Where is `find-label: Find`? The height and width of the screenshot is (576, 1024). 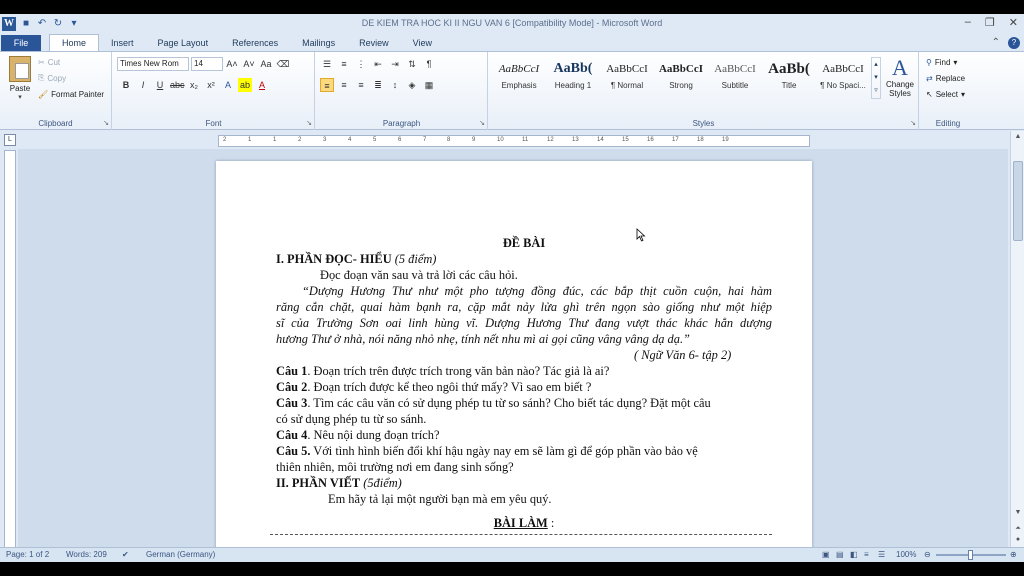 find-label: Find is located at coordinates (942, 62).